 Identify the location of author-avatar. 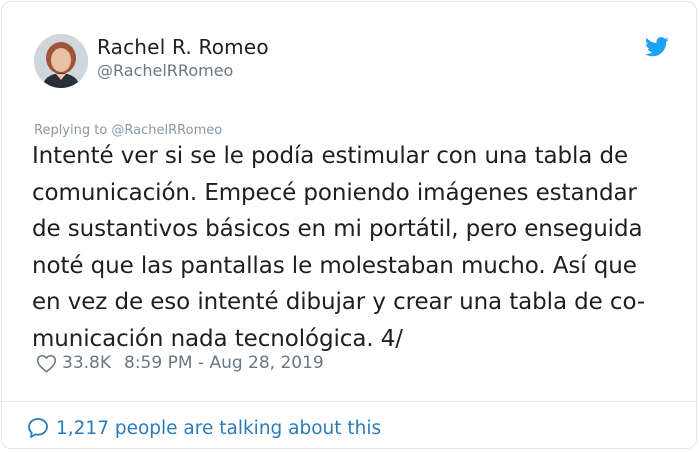
(61, 61).